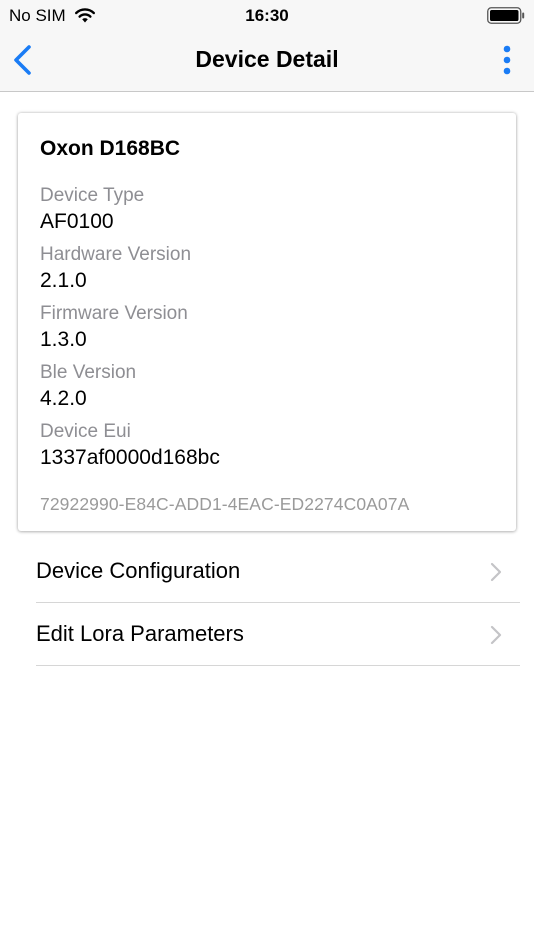 This screenshot has height=950, width=534. What do you see at coordinates (92, 195) in the screenshot?
I see `device-type-label: Device Type` at bounding box center [92, 195].